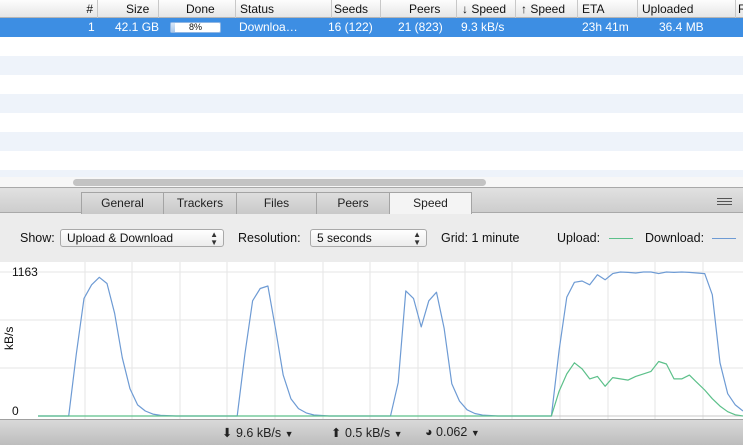 The height and width of the screenshot is (445, 743). What do you see at coordinates (350, 27) in the screenshot?
I see `row-seeds: 16 (122)` at bounding box center [350, 27].